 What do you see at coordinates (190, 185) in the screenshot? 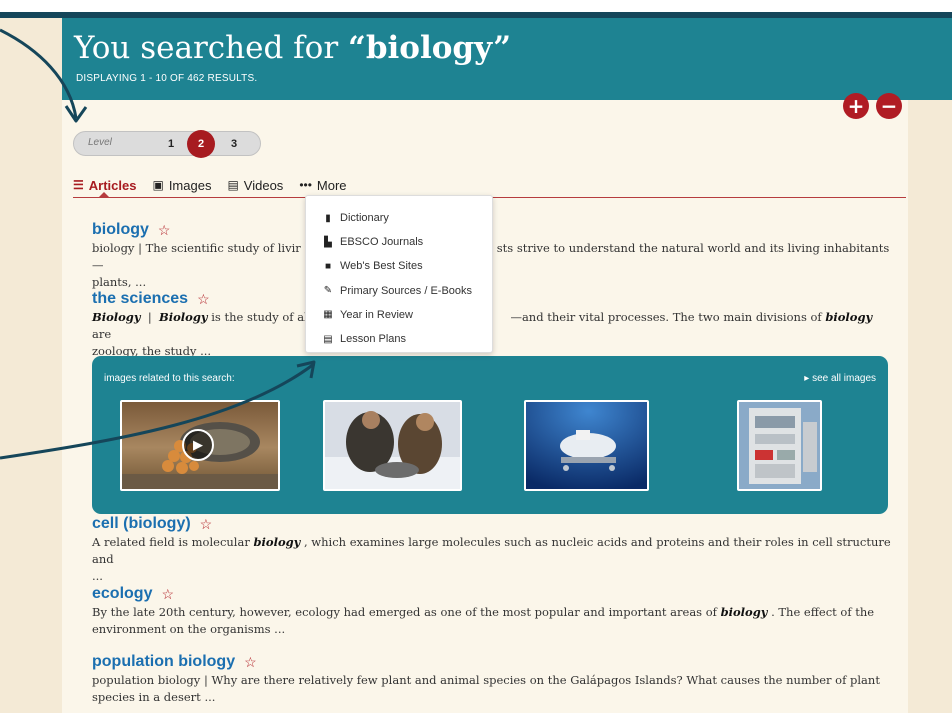
I see `tab-images-label: Images` at bounding box center [190, 185].